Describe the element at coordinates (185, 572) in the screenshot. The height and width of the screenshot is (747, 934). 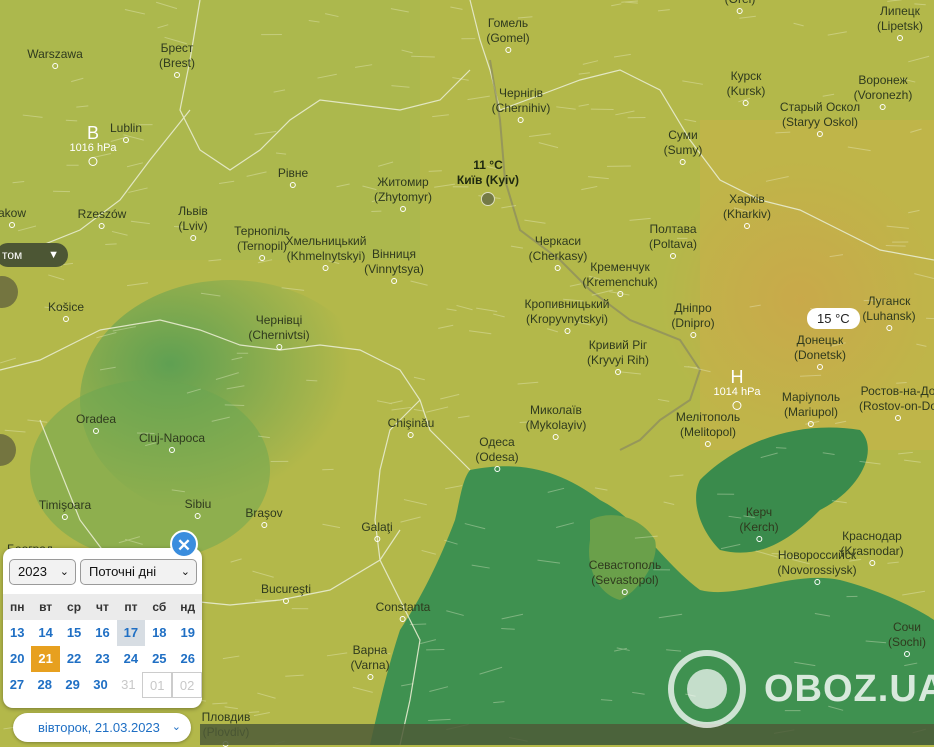
I see `chevron-down-icon: ⌄` at that location.